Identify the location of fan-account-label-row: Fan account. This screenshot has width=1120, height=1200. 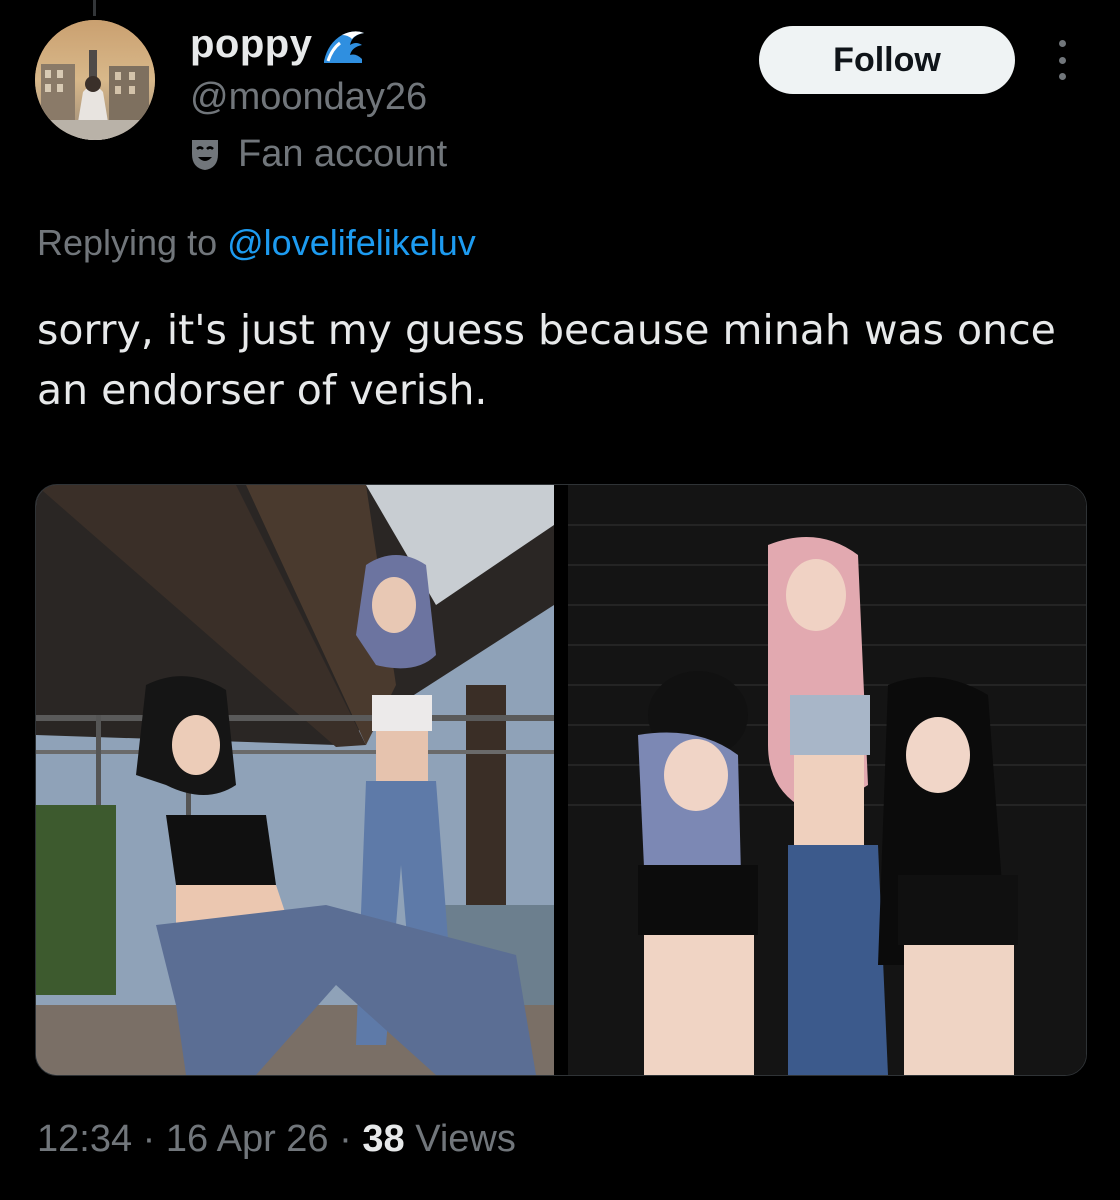
(318, 154).